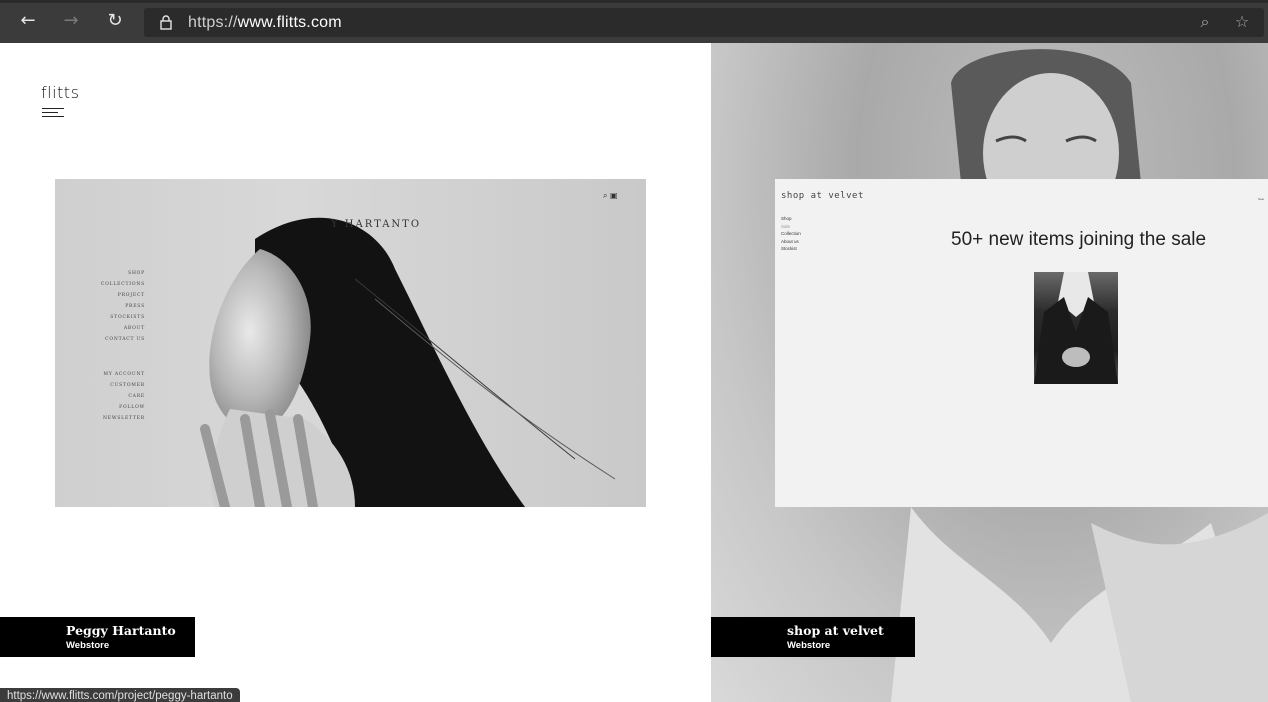 Image resolution: width=1268 pixels, height=702 pixels. Describe the element at coordinates (125, 339) in the screenshot. I see `preview-menu-item: CONTACT US` at that location.